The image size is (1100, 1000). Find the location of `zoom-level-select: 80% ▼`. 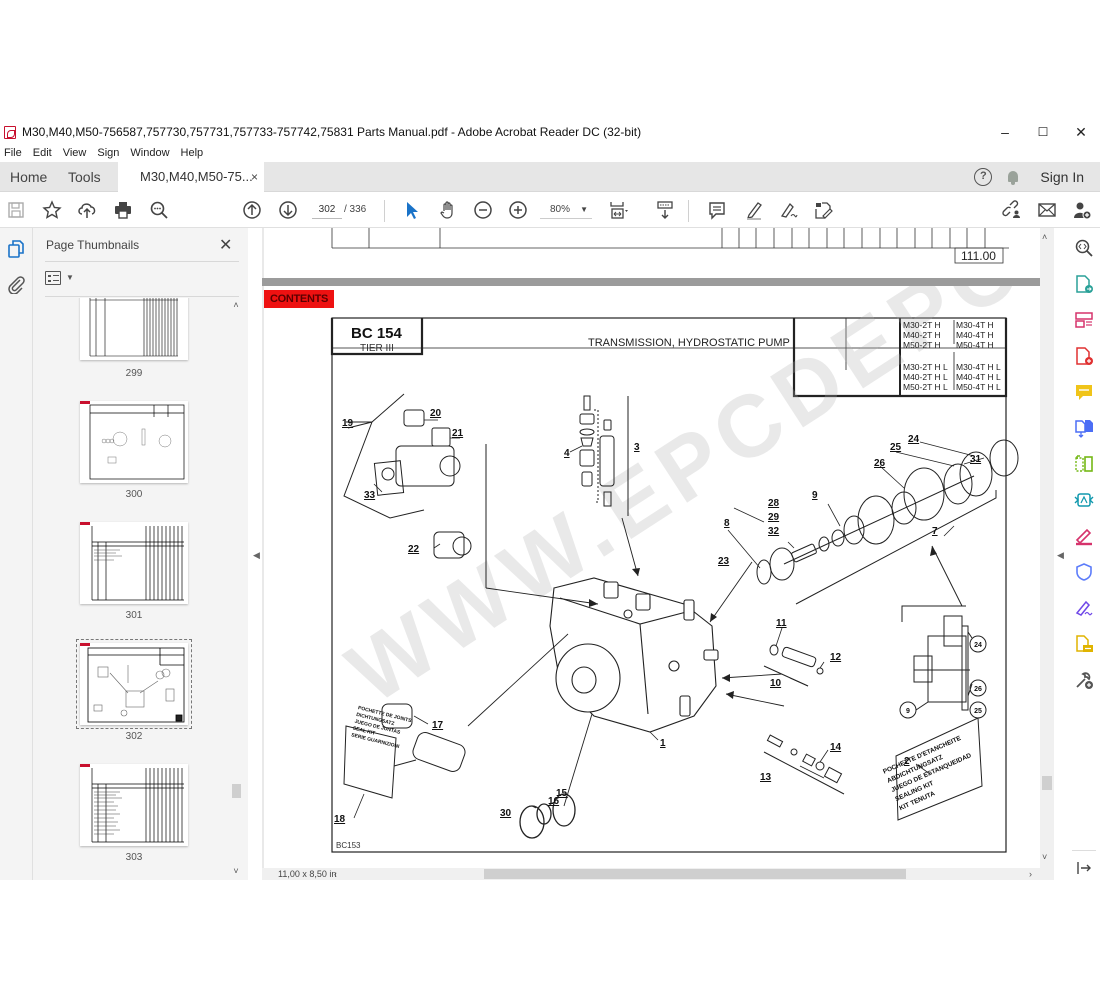

zoom-level-select: 80% ▼ is located at coordinates (566, 210).